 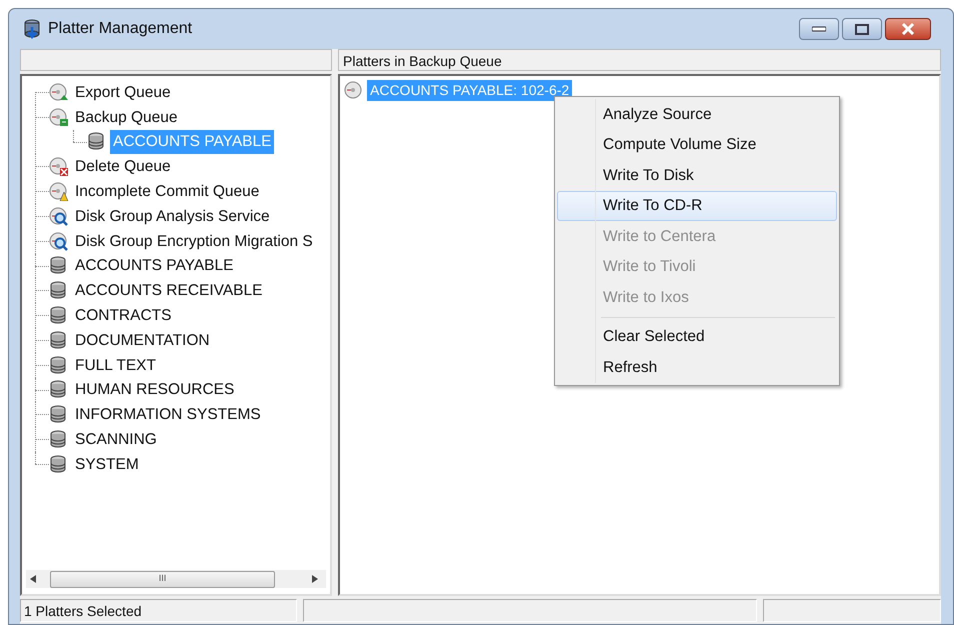 What do you see at coordinates (169, 290) in the screenshot?
I see `tree-item: ACCOUNTS RECEIVABLE` at bounding box center [169, 290].